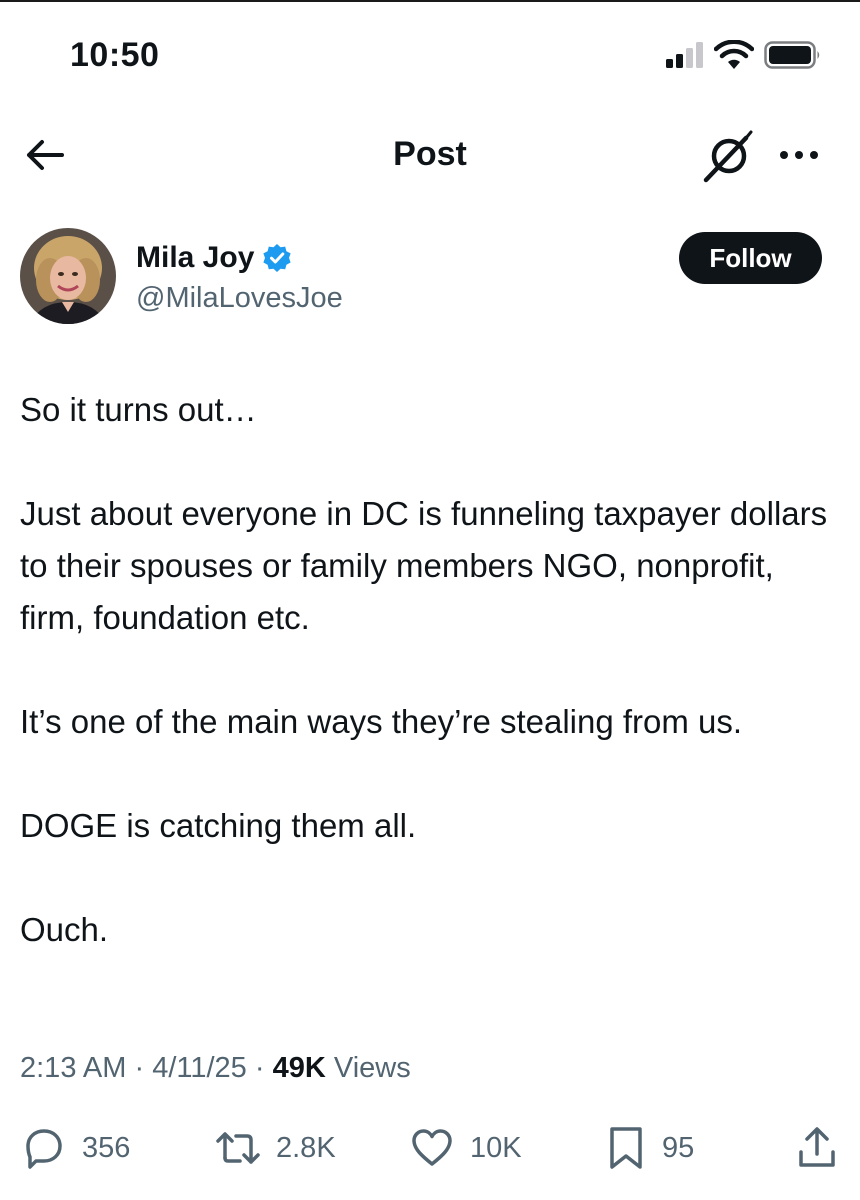 Image resolution: width=860 pixels, height=1200 pixels. I want to click on nav-bar: Post, so click(430, 155).